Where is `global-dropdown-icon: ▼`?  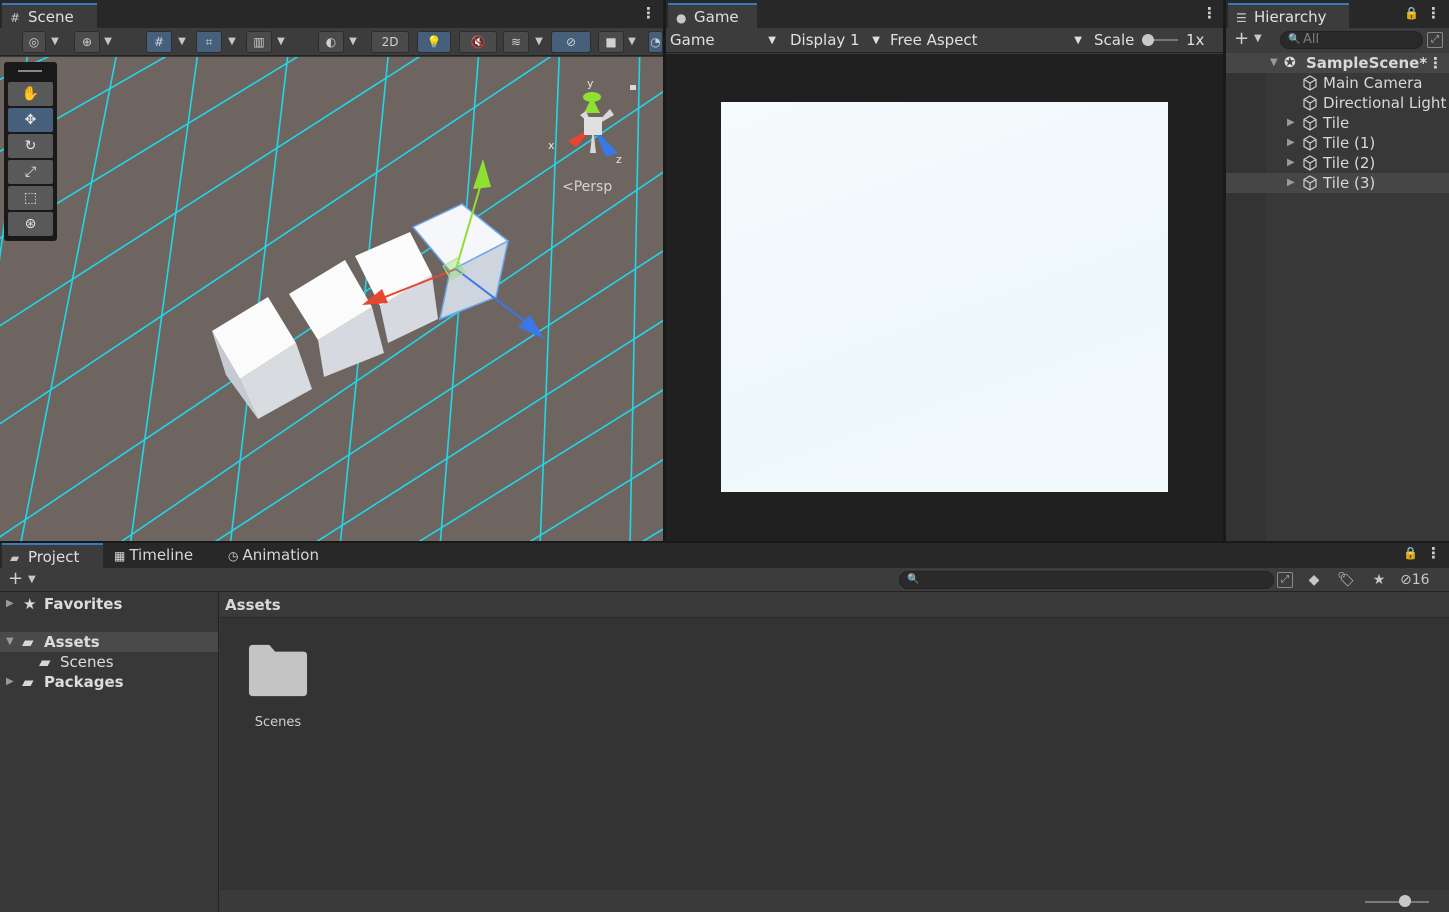 global-dropdown-icon: ▼ is located at coordinates (108, 42).